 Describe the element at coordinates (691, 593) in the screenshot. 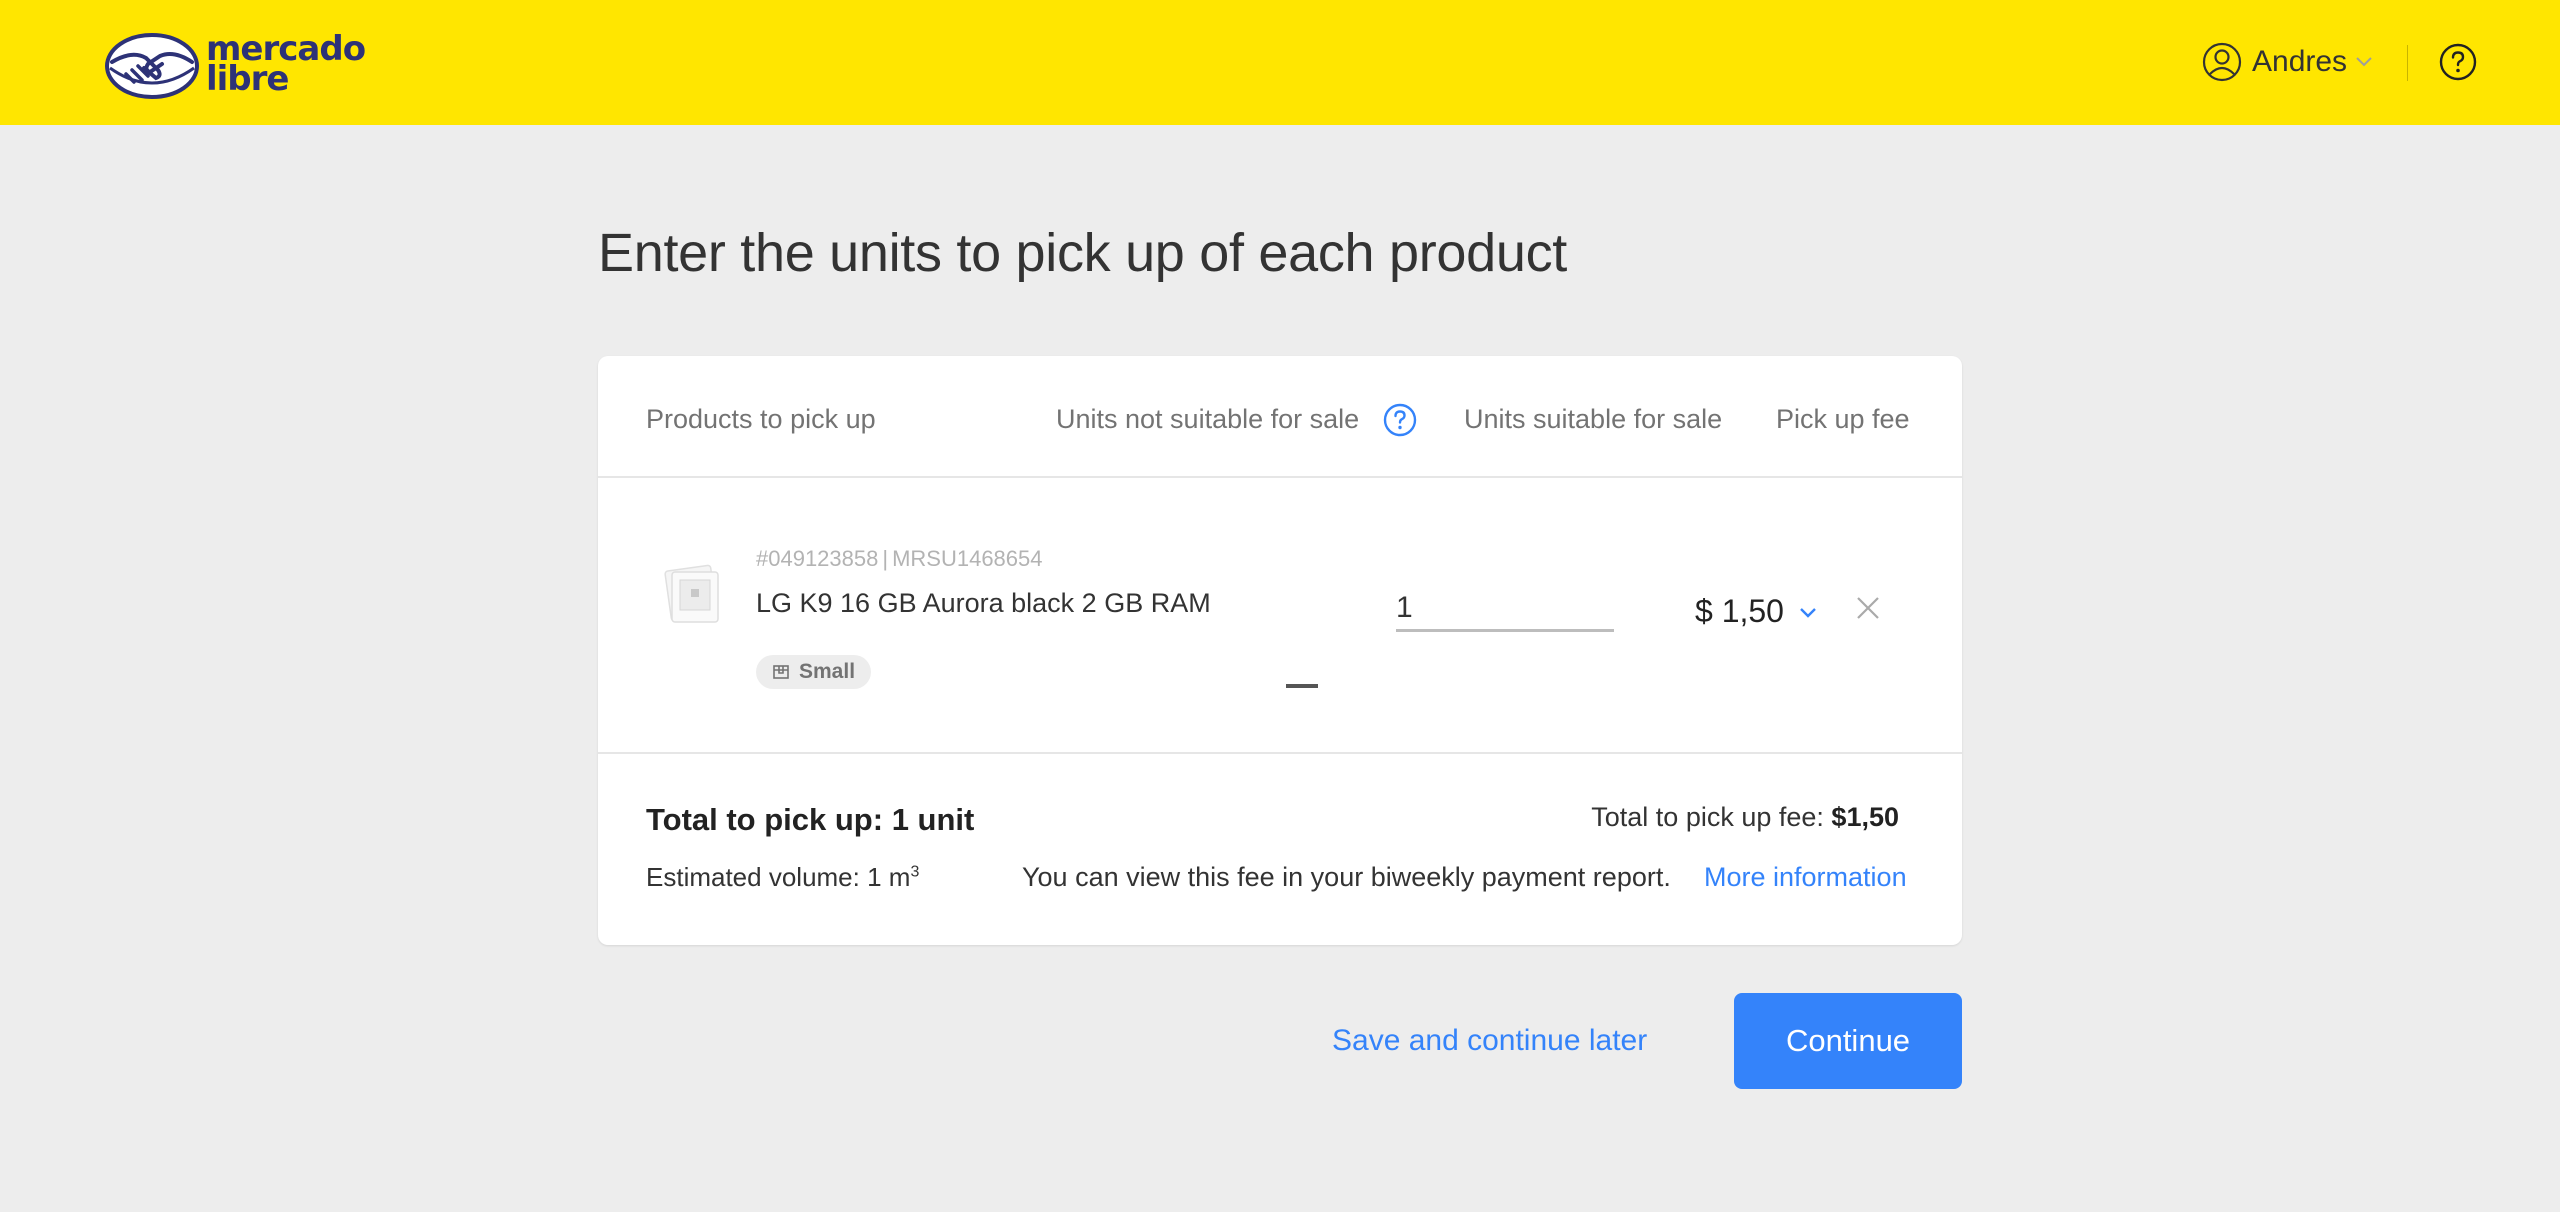

I see `product-image-placeholder-icon` at that location.